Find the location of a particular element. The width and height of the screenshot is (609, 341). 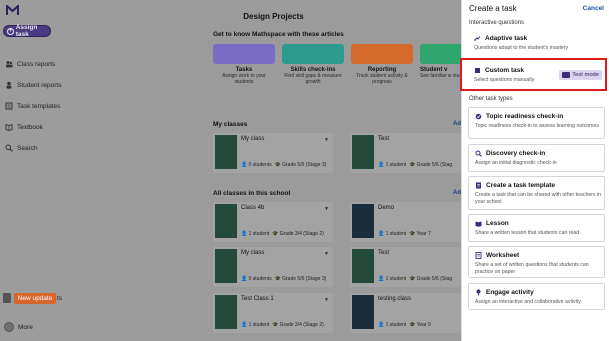

sidebar-item-class-reports: Class reports is located at coordinates (30, 64).